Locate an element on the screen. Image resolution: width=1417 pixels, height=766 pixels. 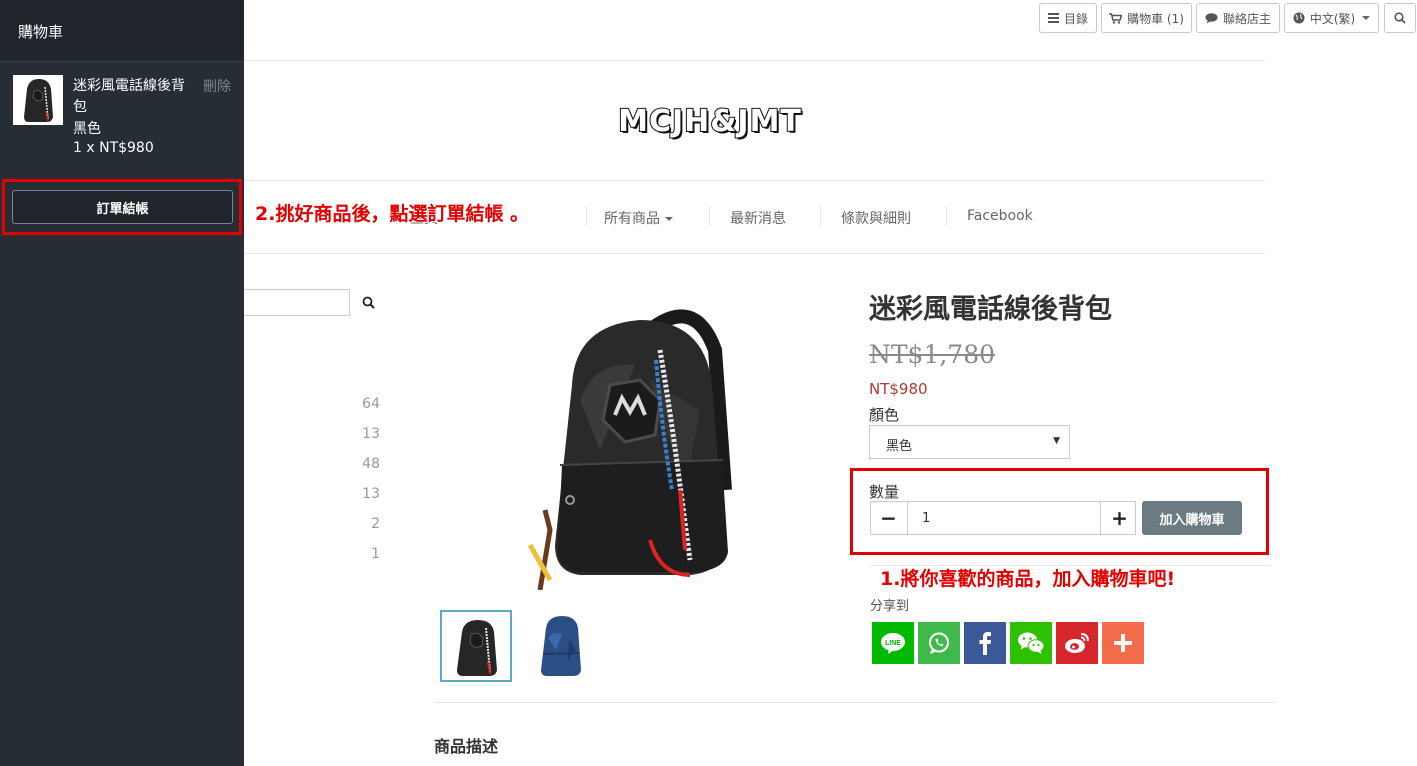
share-more-button is located at coordinates (1123, 643).